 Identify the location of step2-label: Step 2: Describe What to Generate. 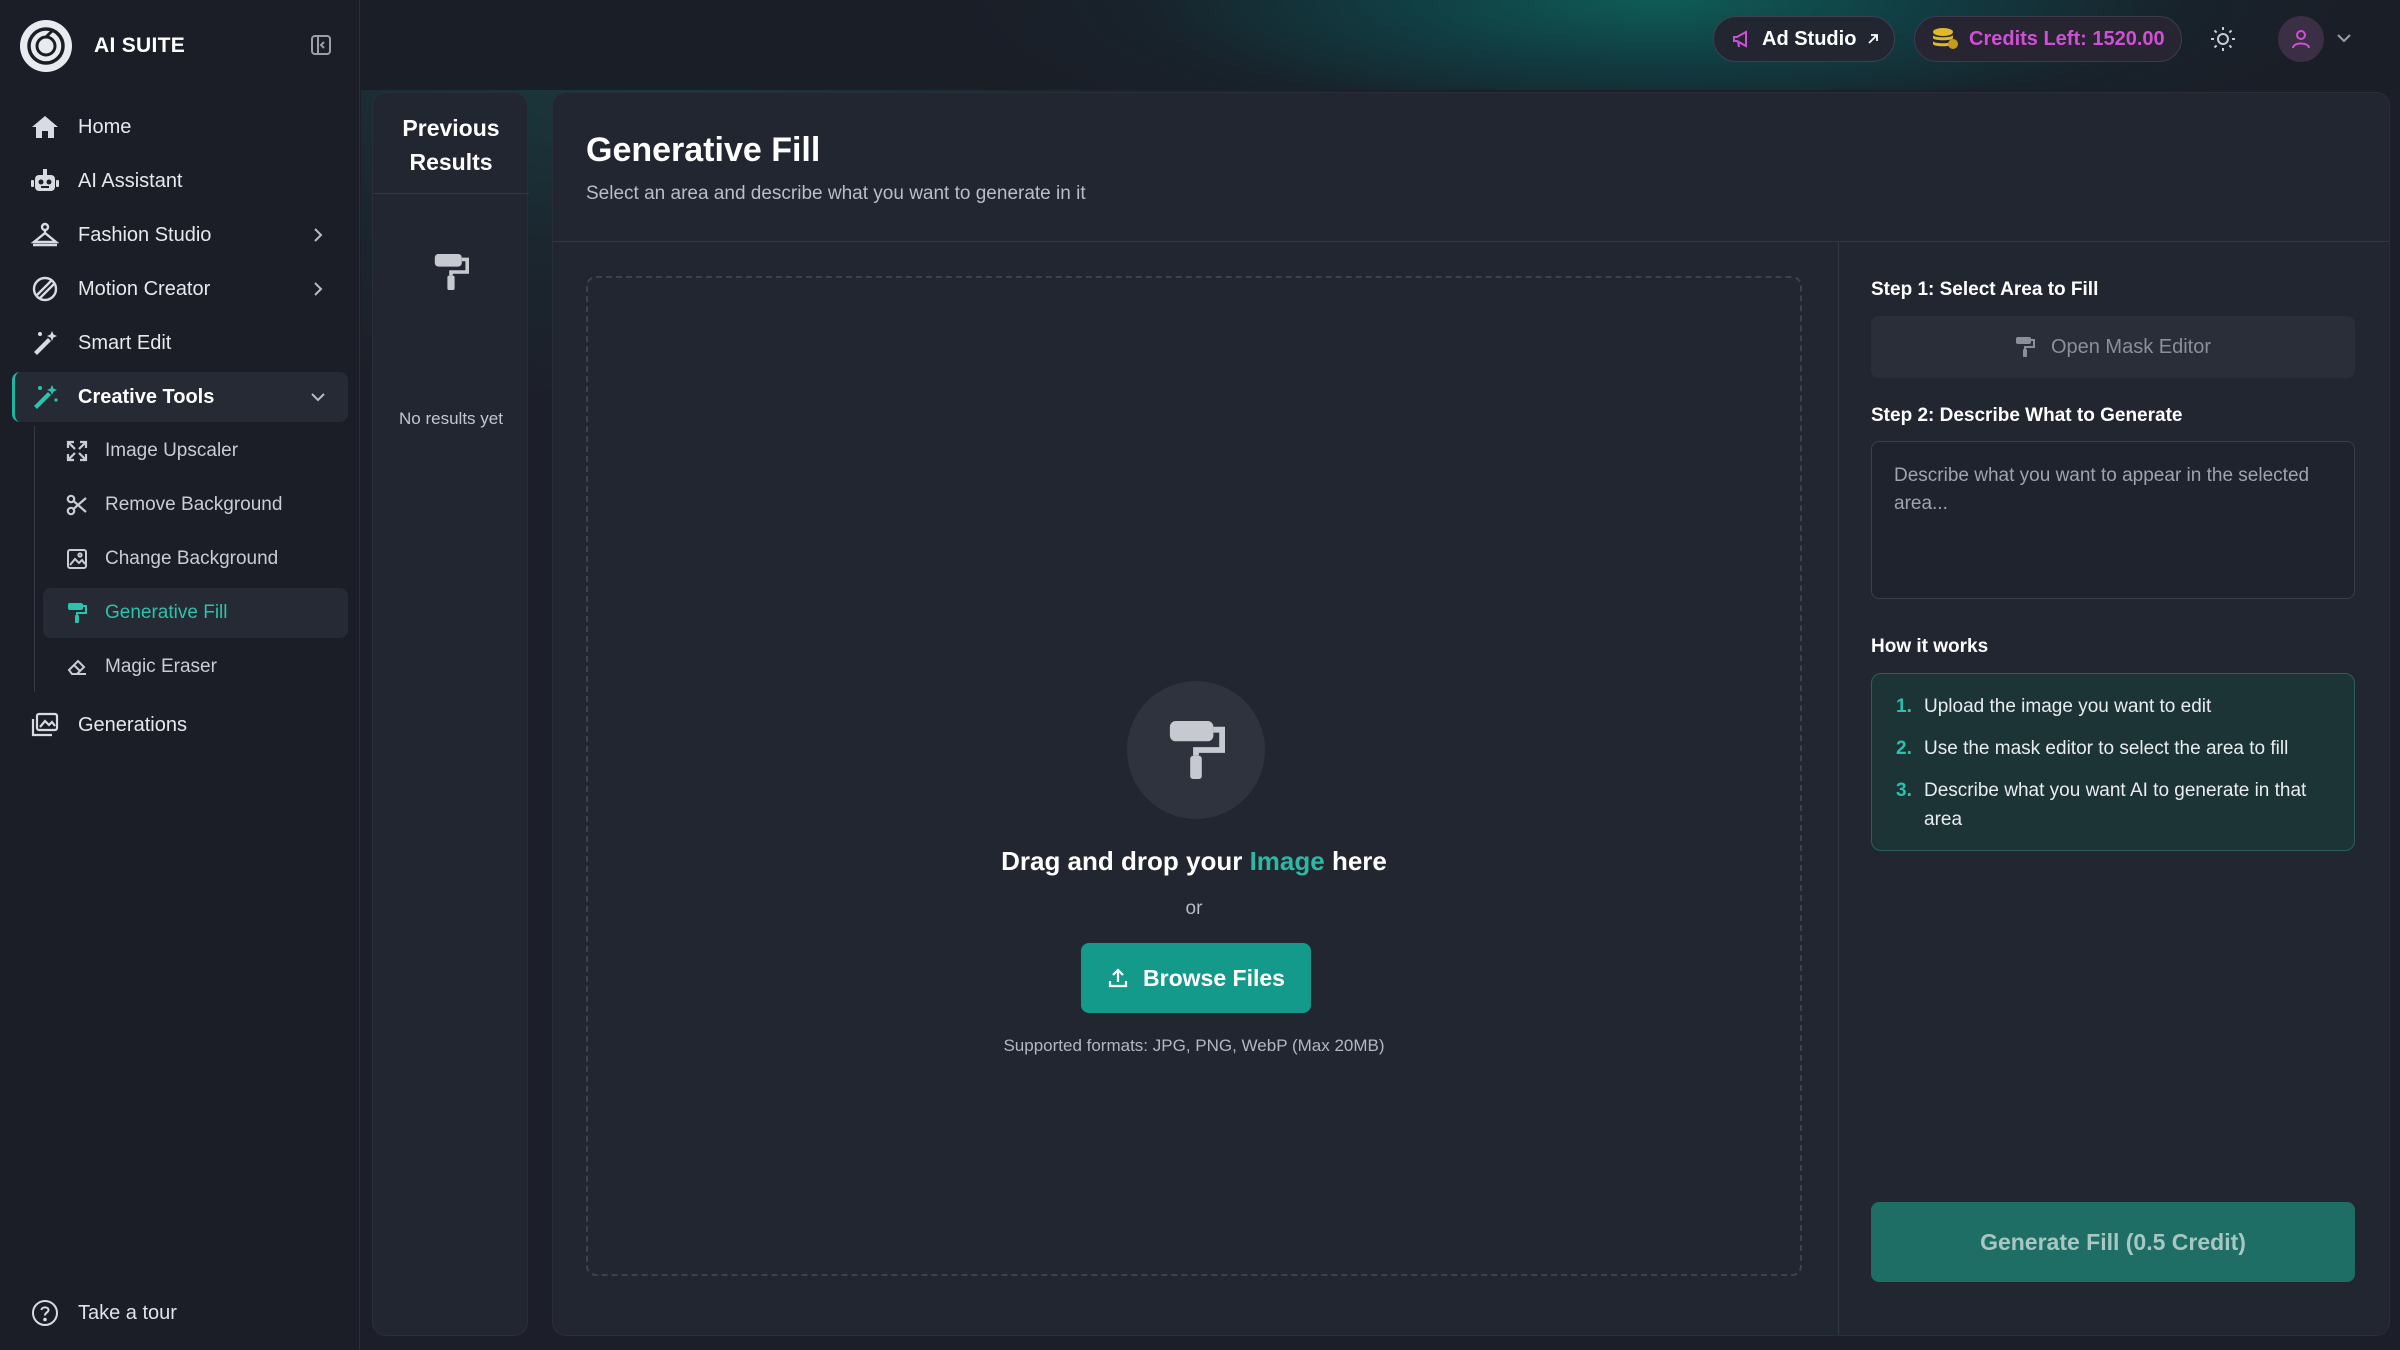
(2027, 415).